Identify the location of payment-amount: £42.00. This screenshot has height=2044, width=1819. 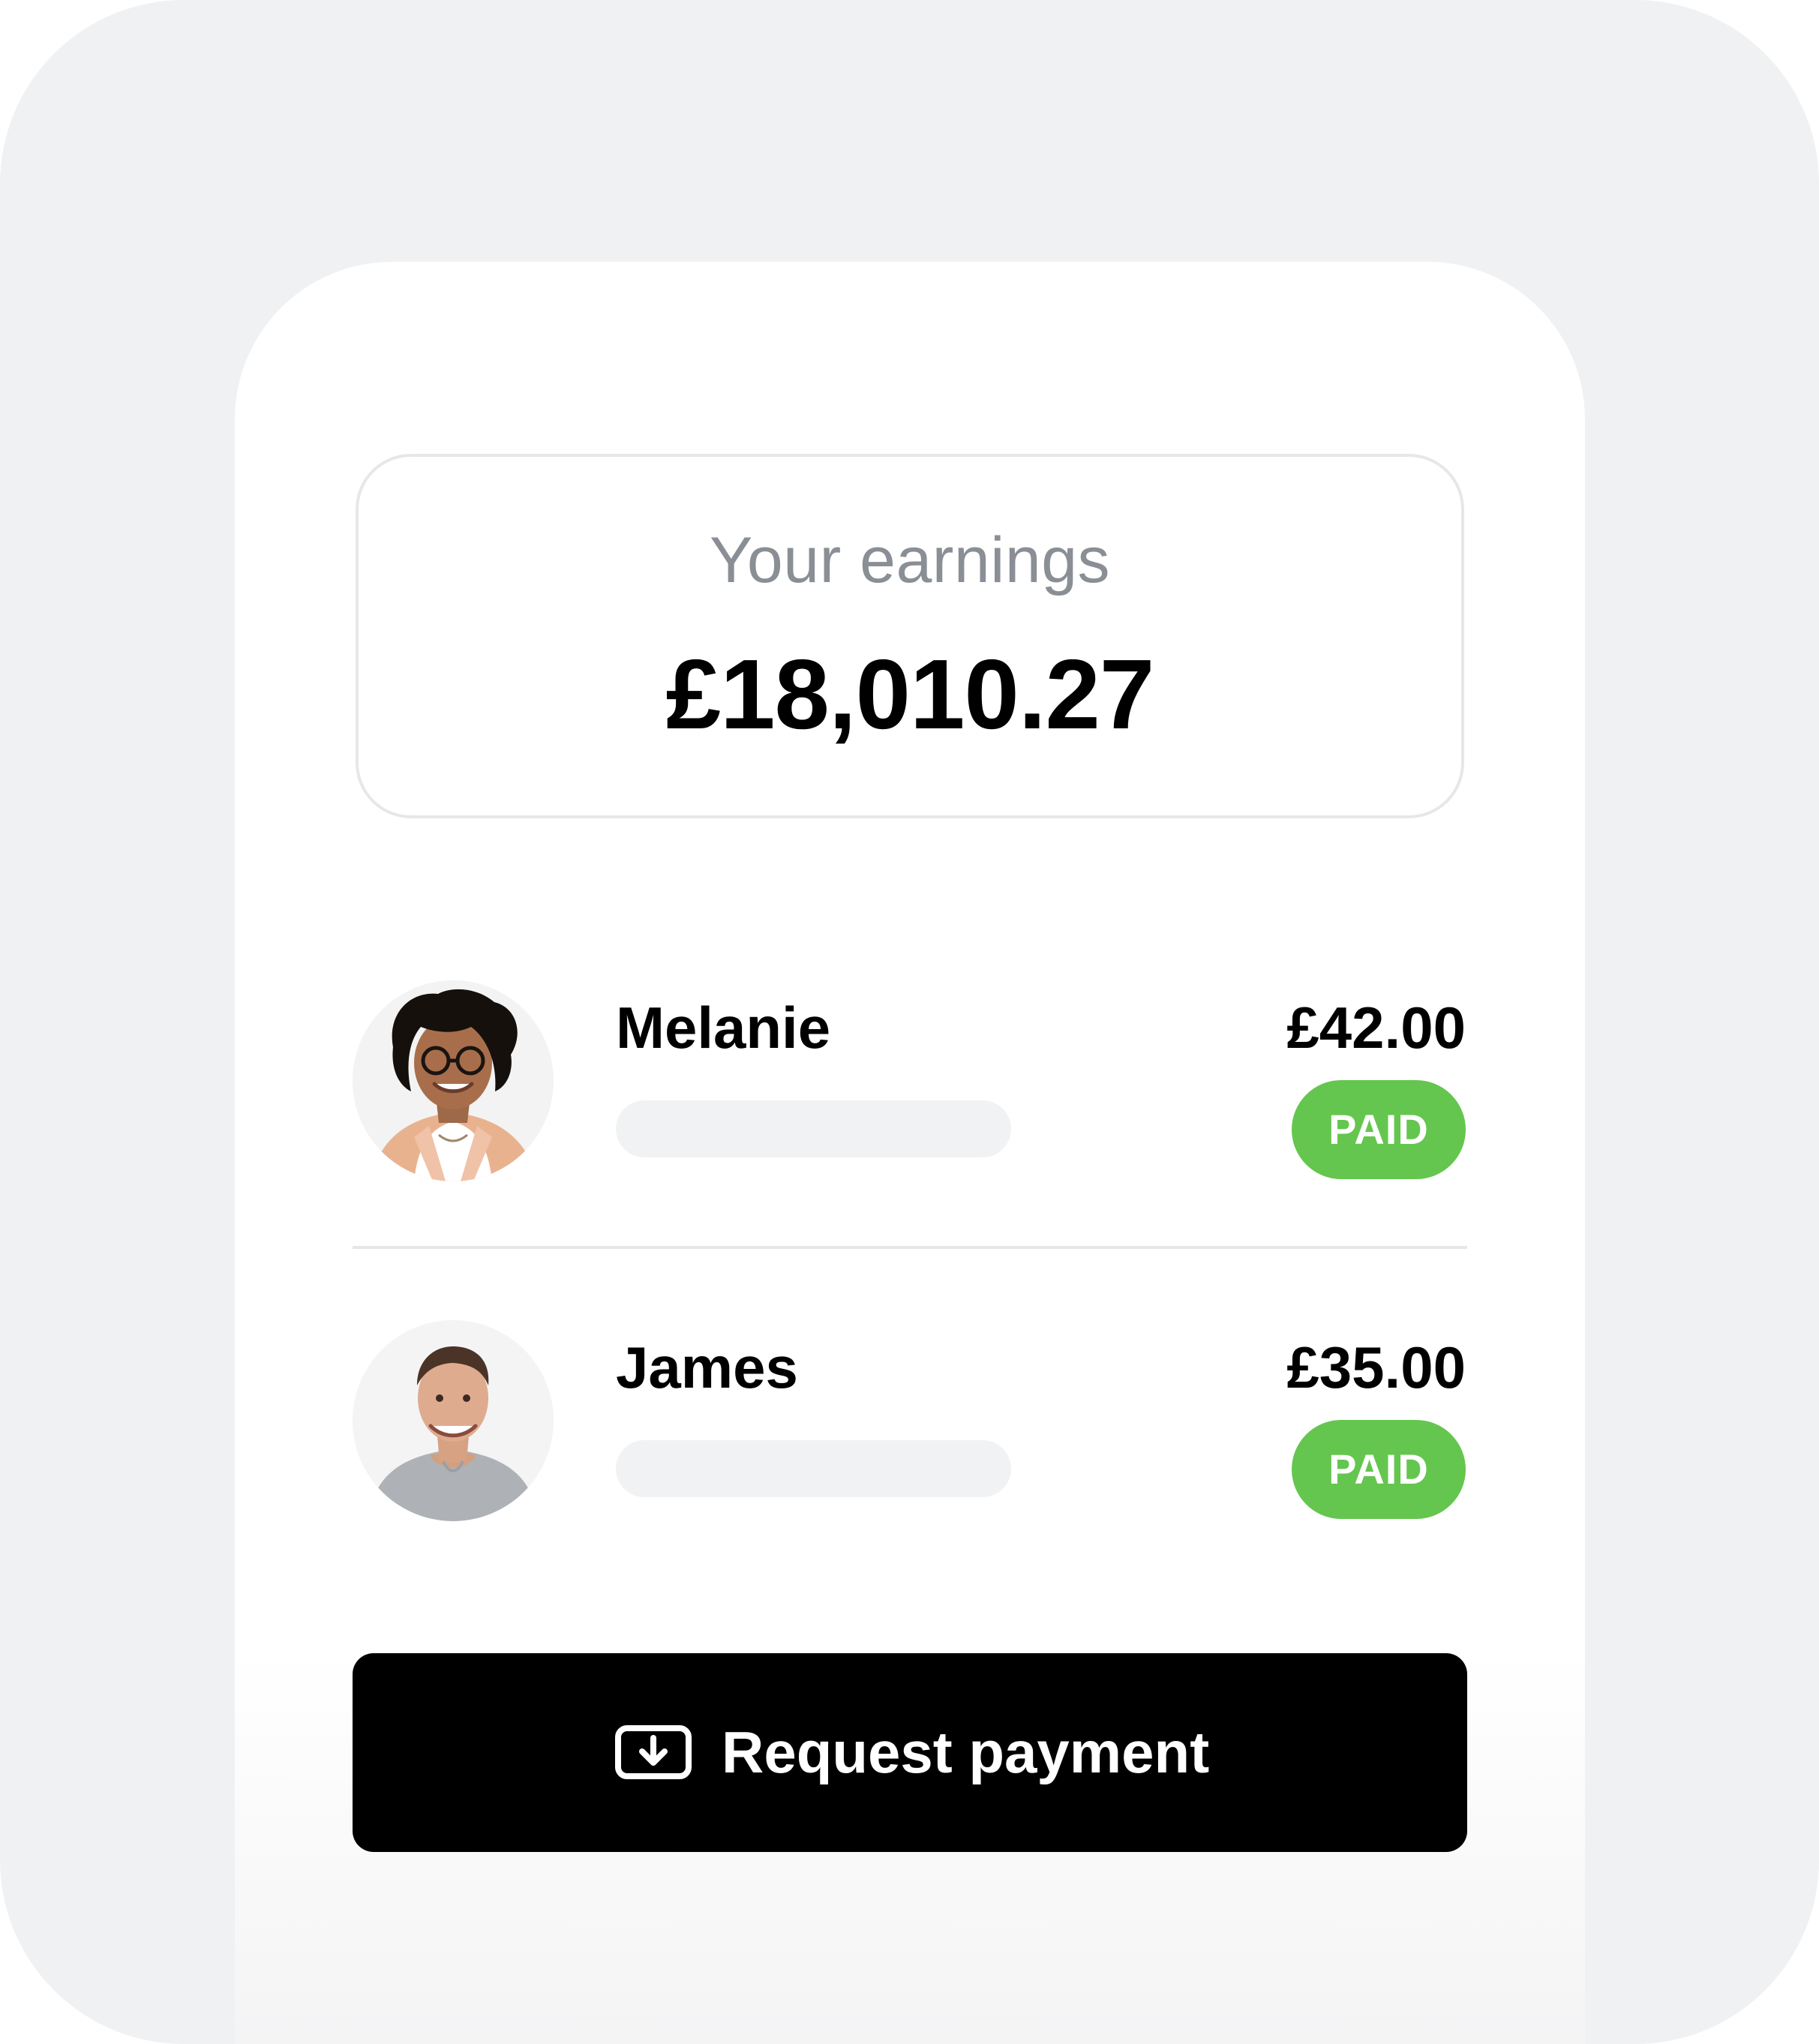
(1376, 1028).